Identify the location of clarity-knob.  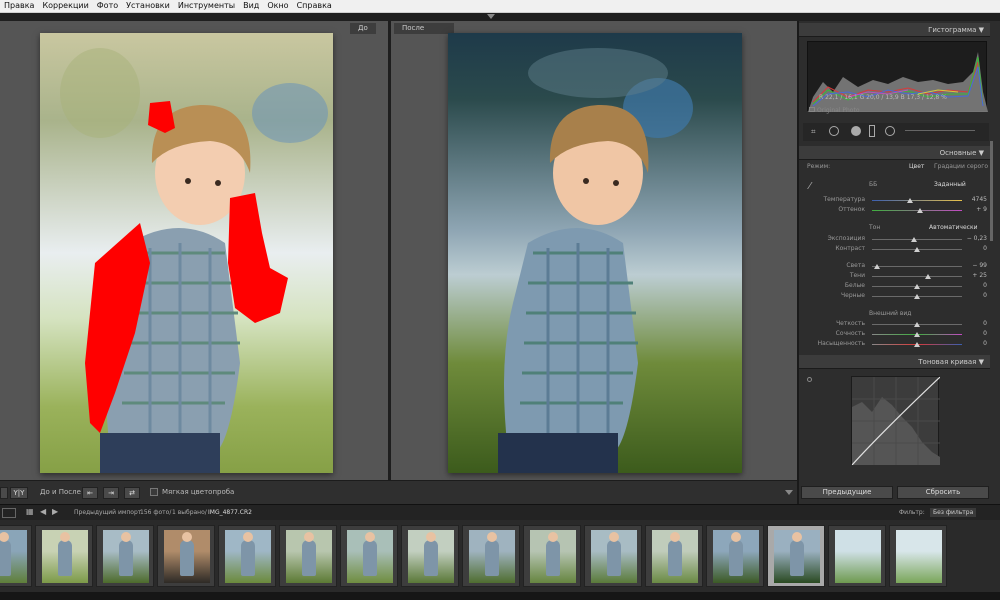
(917, 324).